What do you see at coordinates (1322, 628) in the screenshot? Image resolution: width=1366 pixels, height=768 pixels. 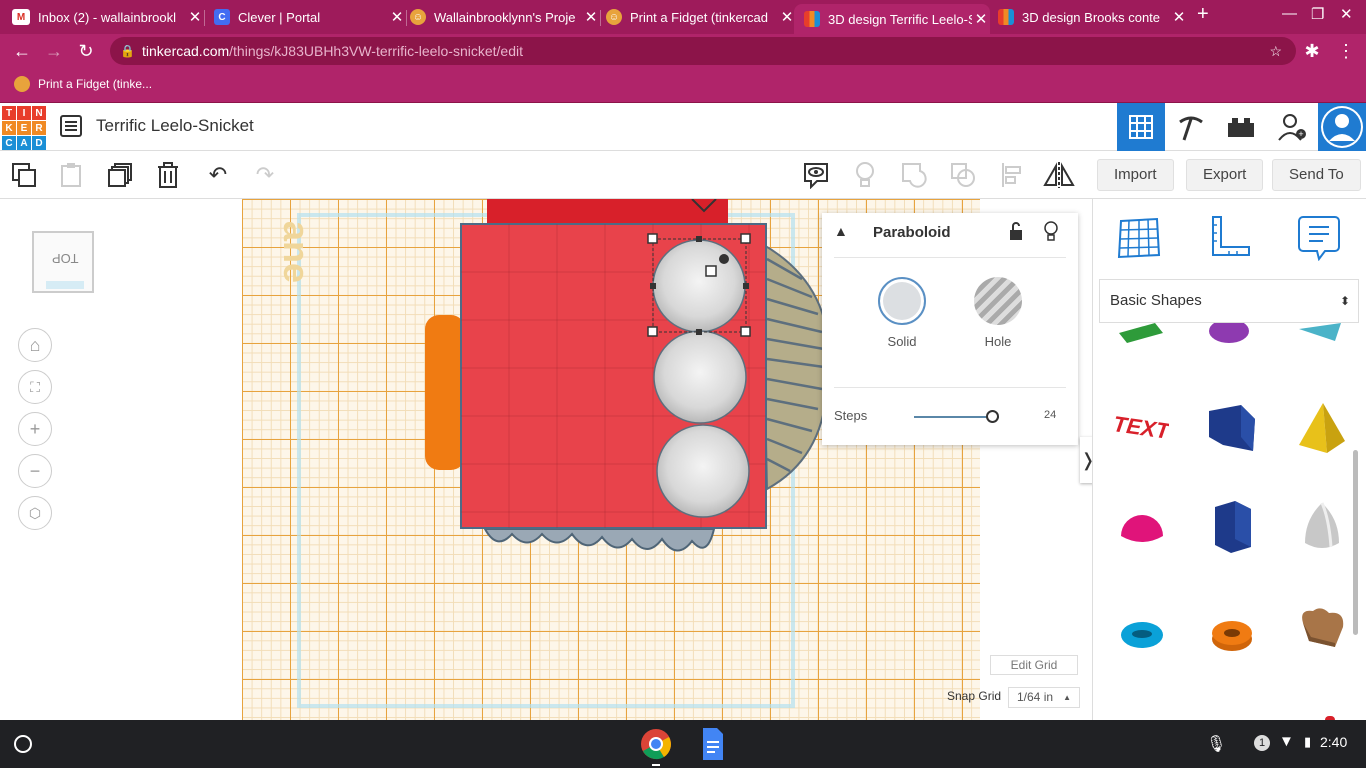 I see `shape-brown-heart` at bounding box center [1322, 628].